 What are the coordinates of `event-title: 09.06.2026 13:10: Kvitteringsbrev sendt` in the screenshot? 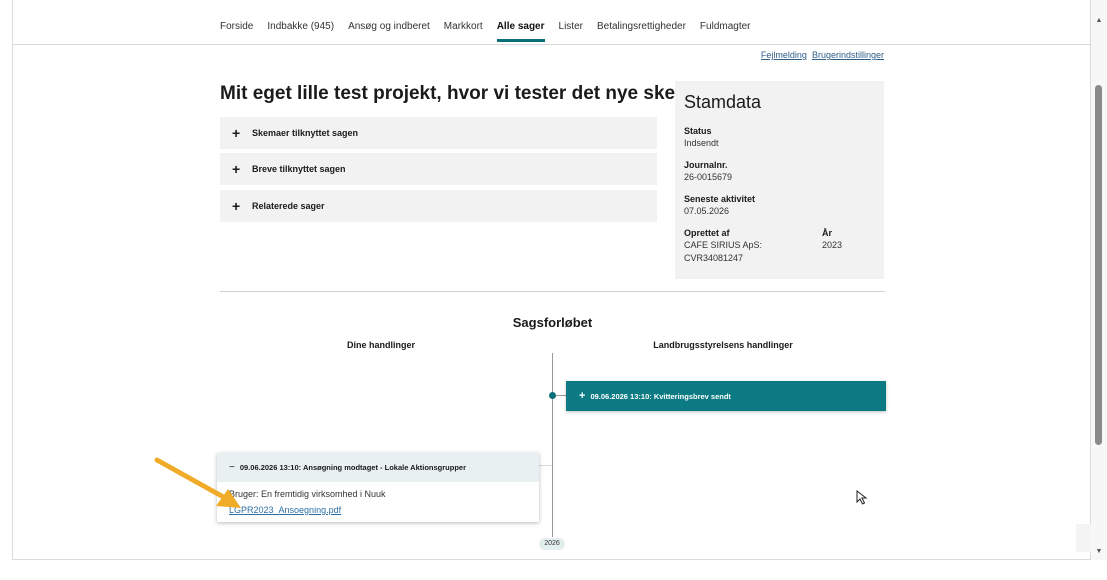 It's located at (660, 396).